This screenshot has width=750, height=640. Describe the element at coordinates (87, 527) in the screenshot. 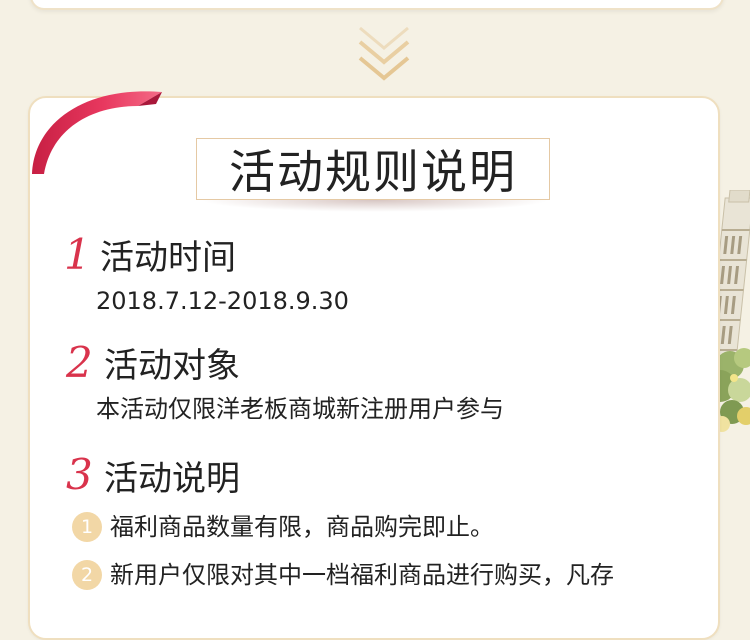

I see `numbered-bullet: 1` at that location.